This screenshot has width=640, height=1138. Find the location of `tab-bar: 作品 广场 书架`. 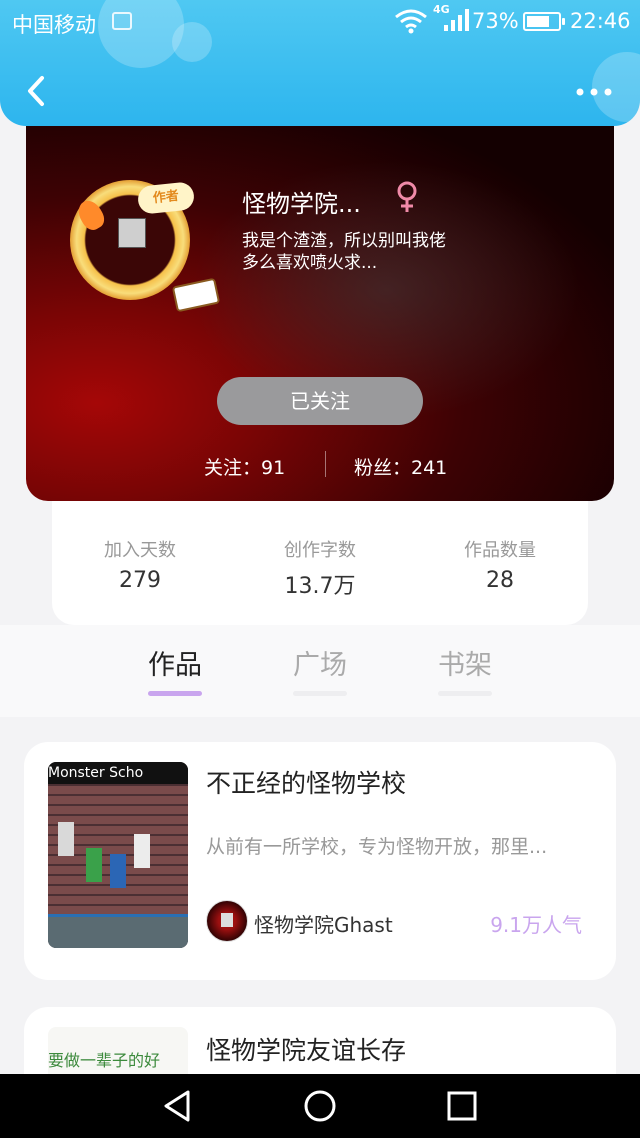

tab-bar: 作品 广场 书架 is located at coordinates (320, 671).